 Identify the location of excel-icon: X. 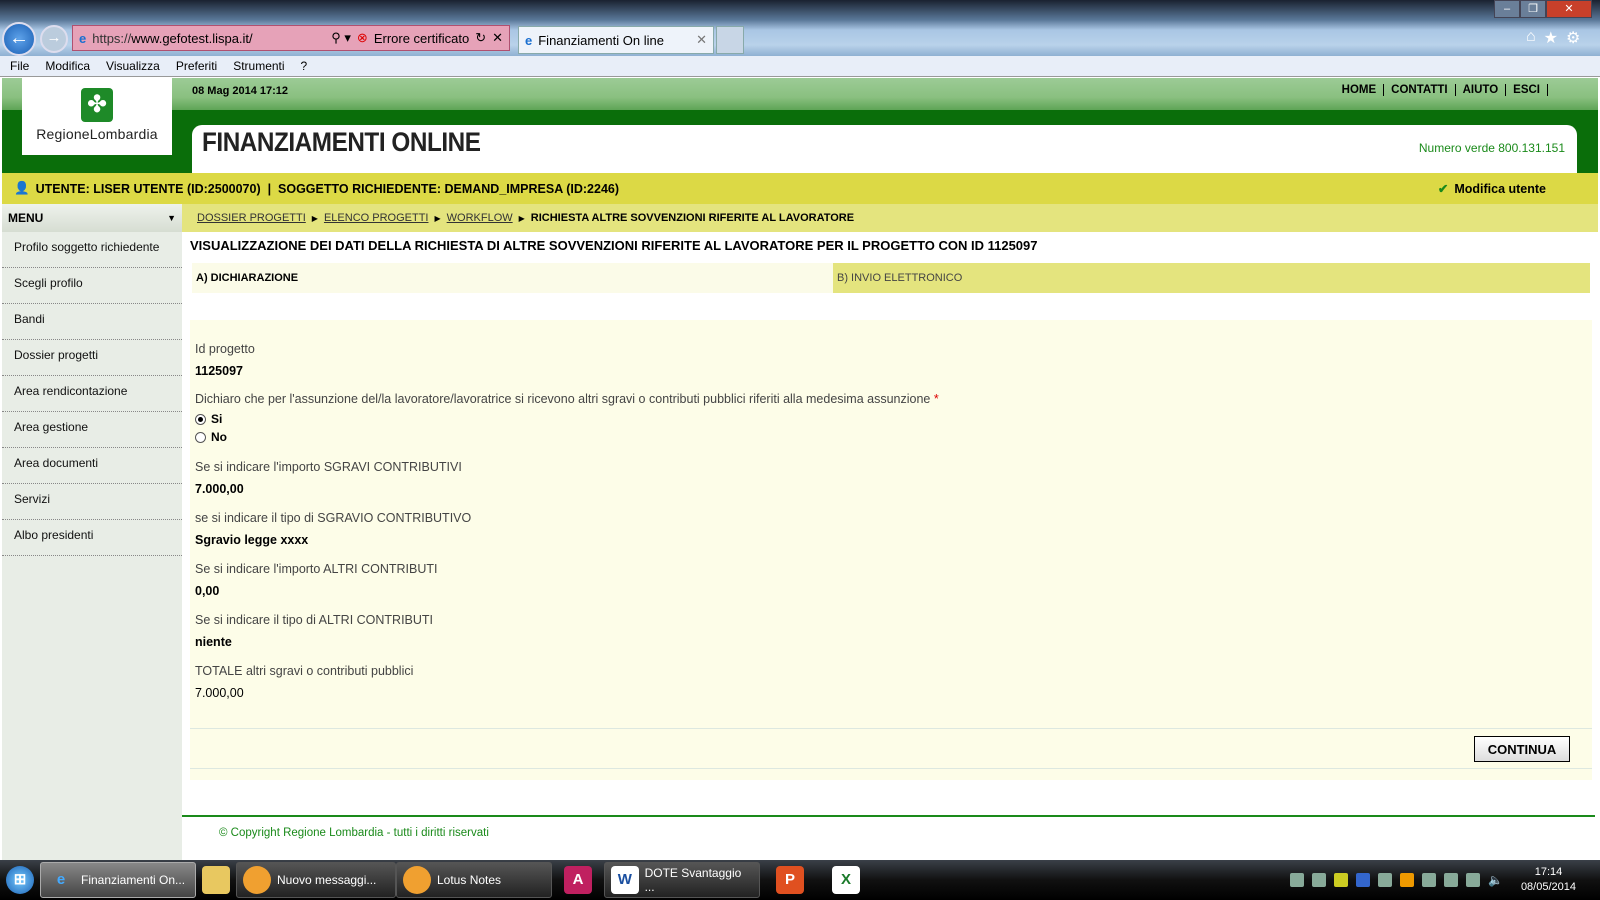
(846, 880).